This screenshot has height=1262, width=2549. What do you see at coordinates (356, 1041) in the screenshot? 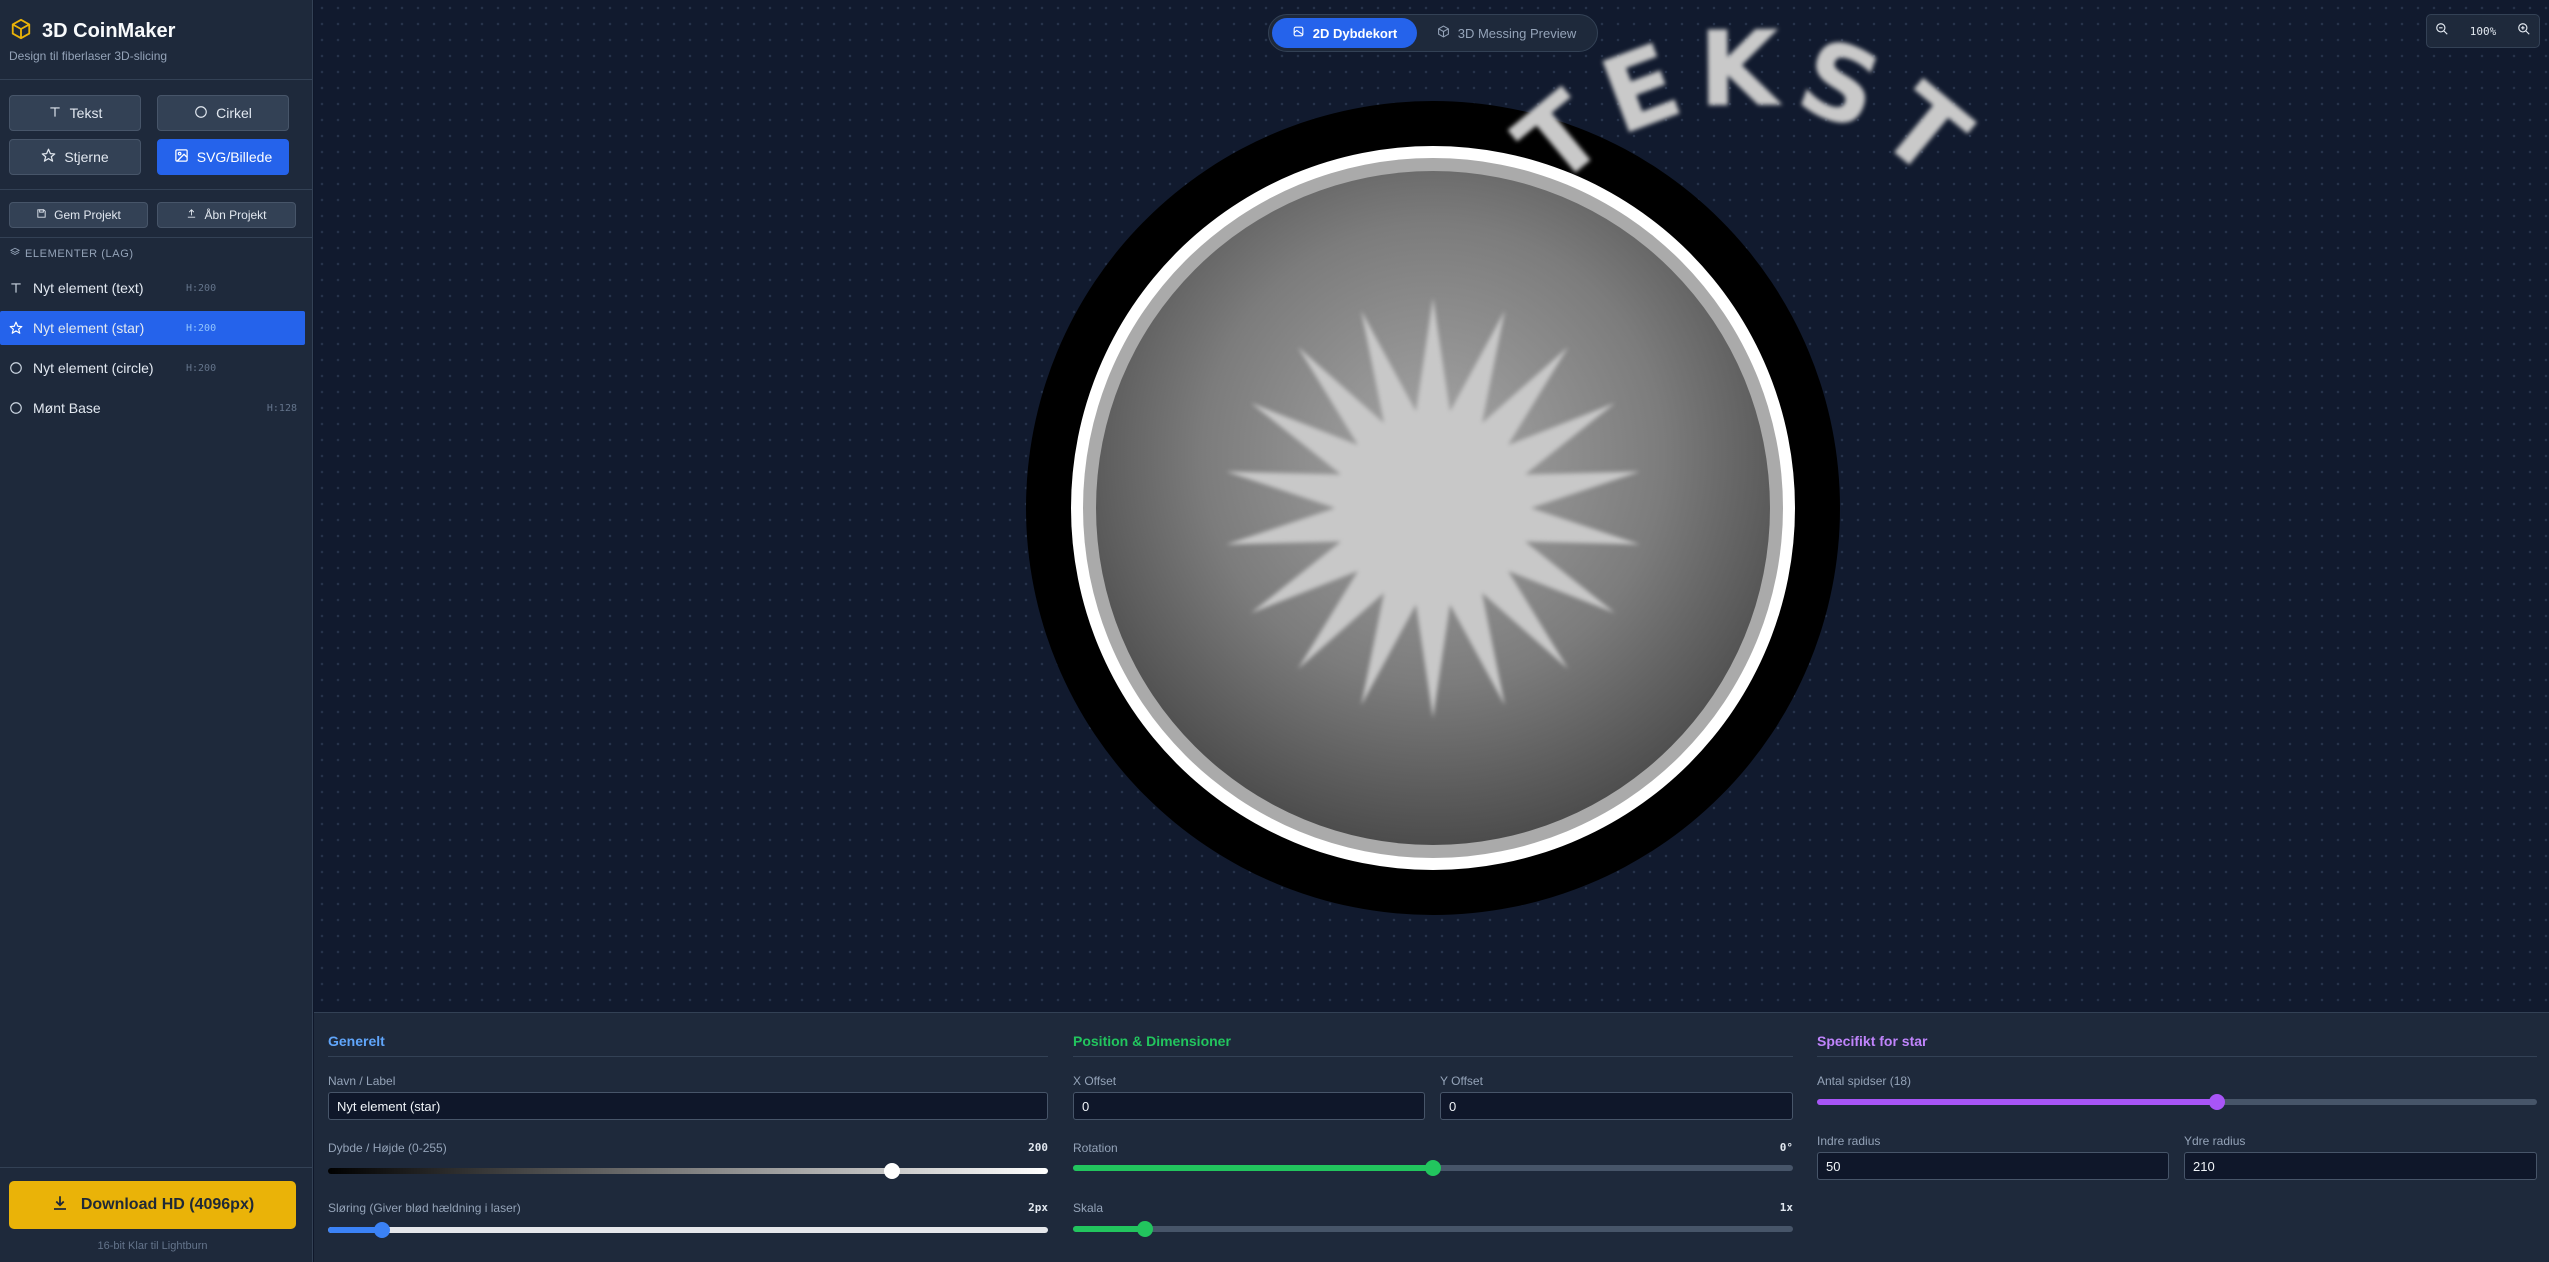
I see `section-title-general: Generelt` at bounding box center [356, 1041].